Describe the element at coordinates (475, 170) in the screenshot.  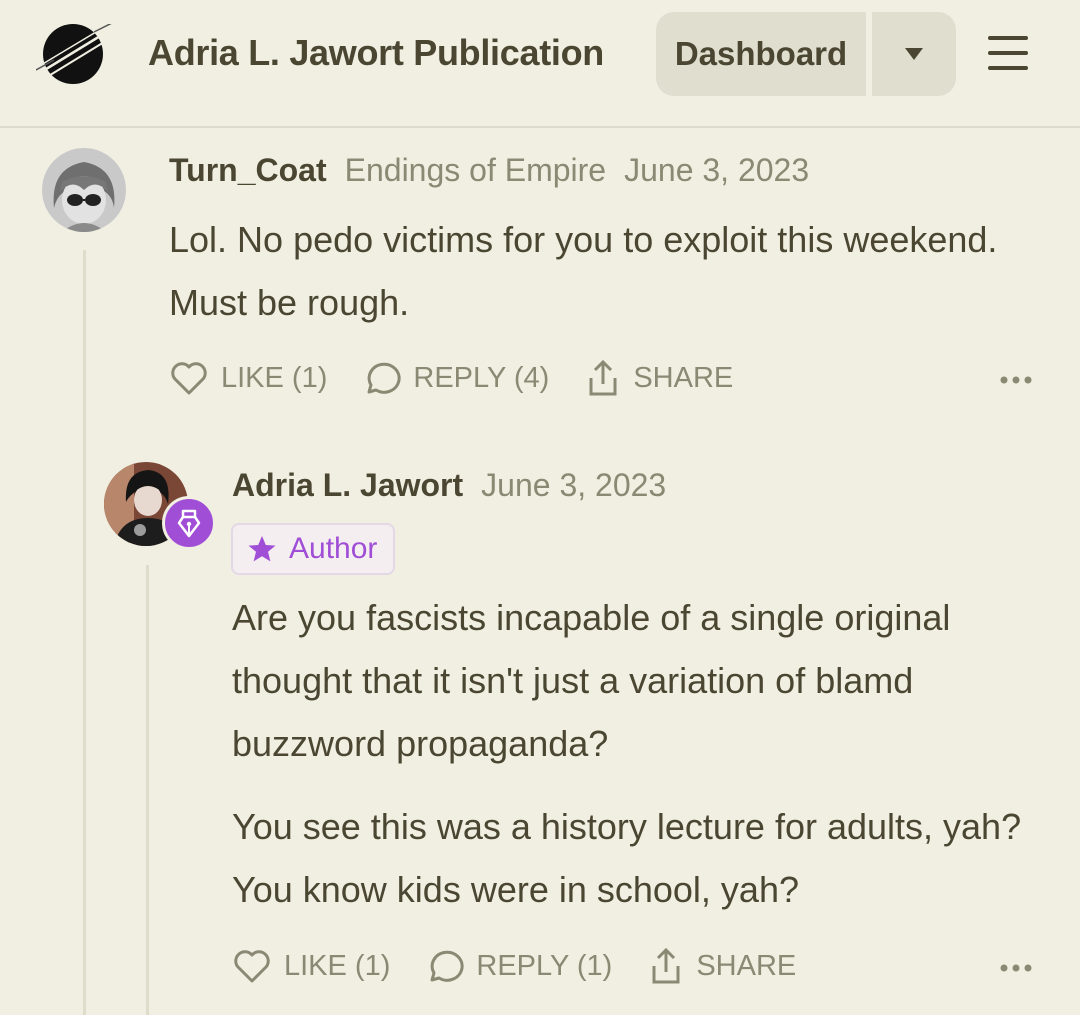
I see `commenter-publication: Endings of Empire` at that location.